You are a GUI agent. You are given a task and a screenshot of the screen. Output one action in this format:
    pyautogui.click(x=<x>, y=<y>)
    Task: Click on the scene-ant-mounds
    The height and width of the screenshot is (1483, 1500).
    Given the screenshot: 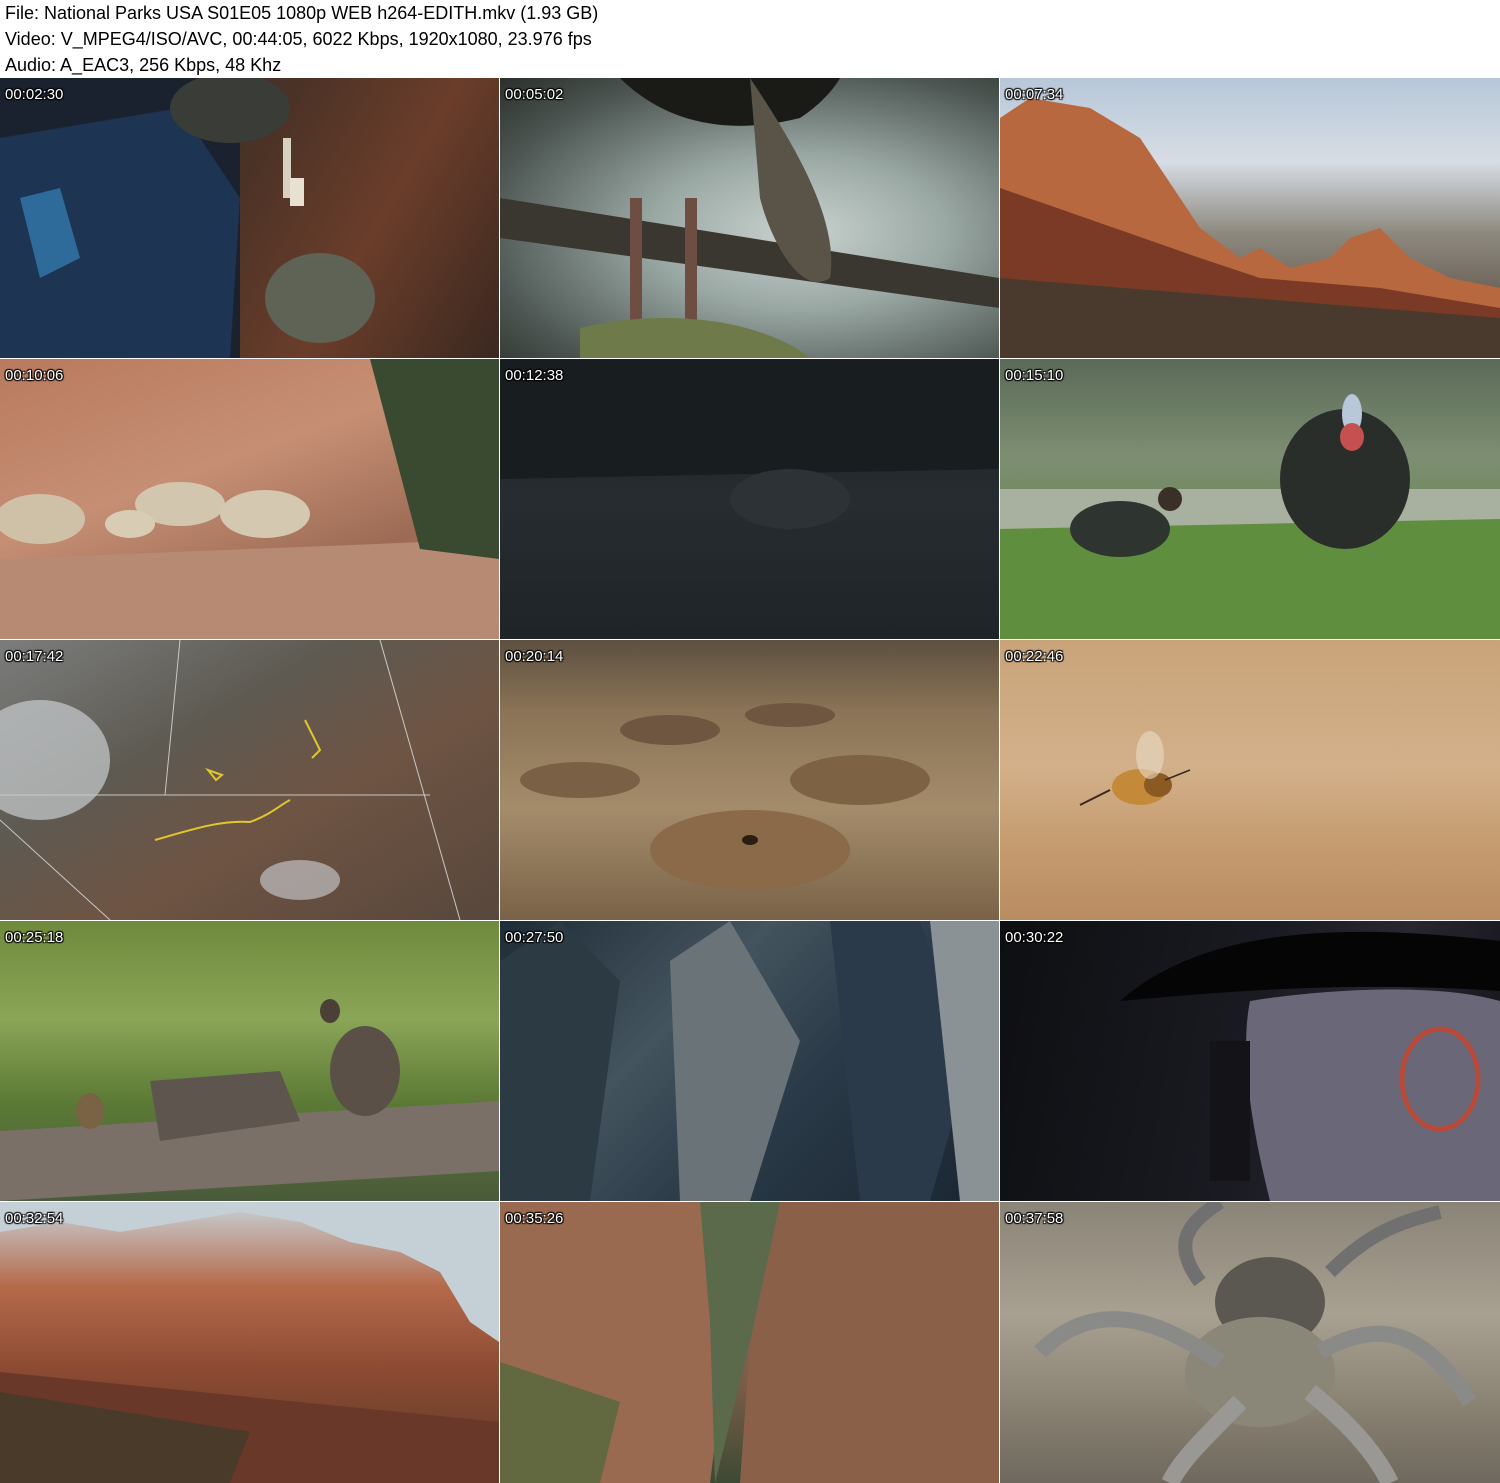 What is the action you would take?
    pyautogui.click(x=749, y=780)
    